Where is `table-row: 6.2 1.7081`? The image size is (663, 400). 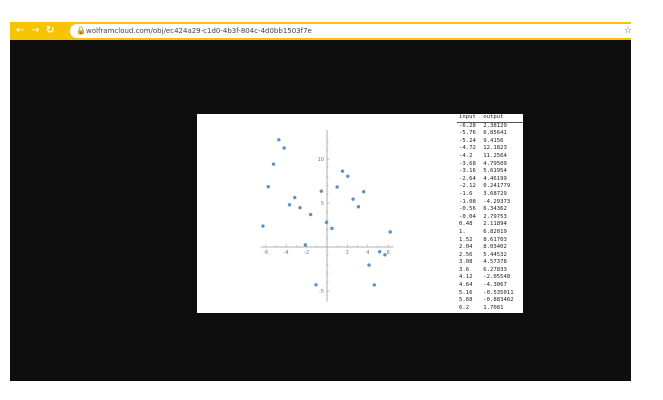 table-row: 6.2 1.7081 is located at coordinates (490, 309).